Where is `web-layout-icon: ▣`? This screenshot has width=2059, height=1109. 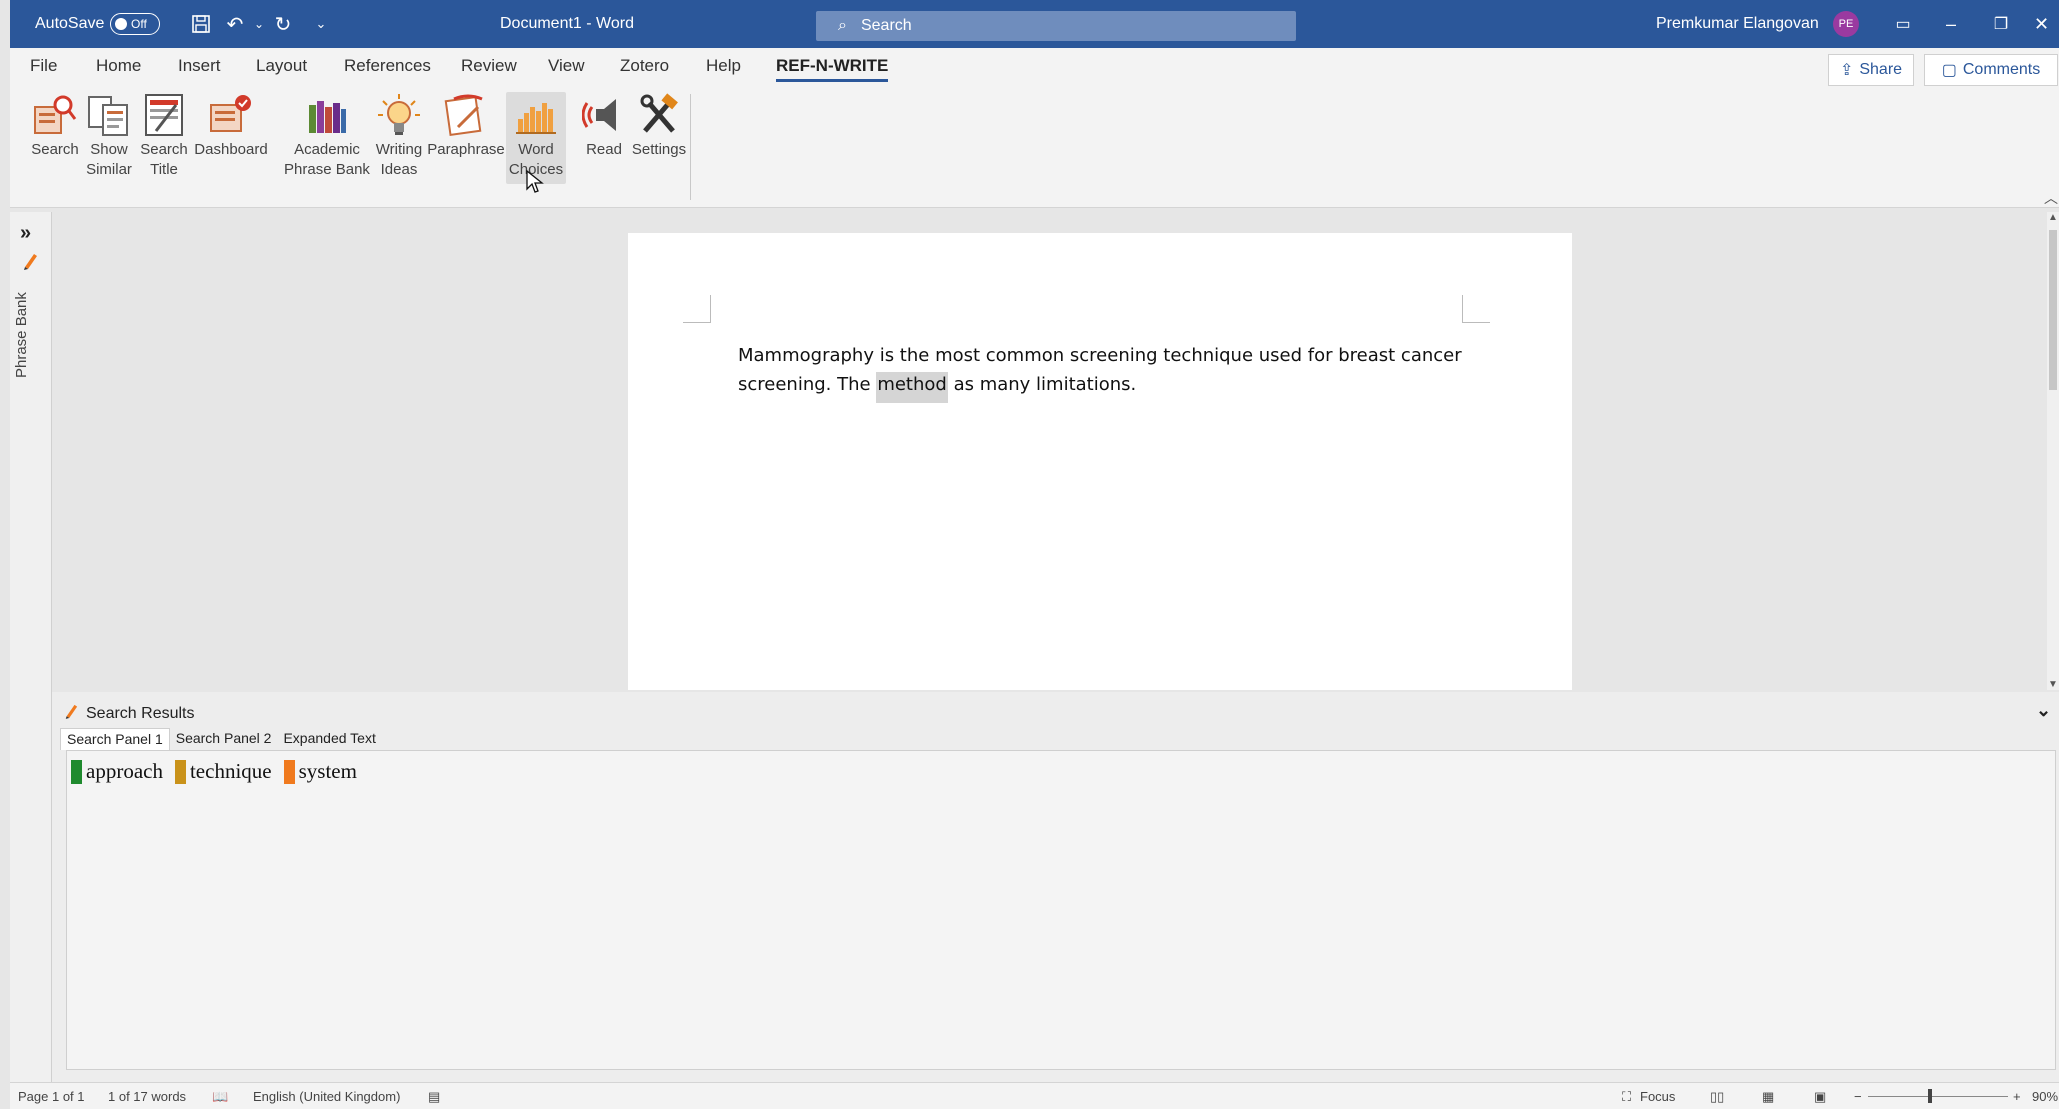 web-layout-icon: ▣ is located at coordinates (1820, 1097).